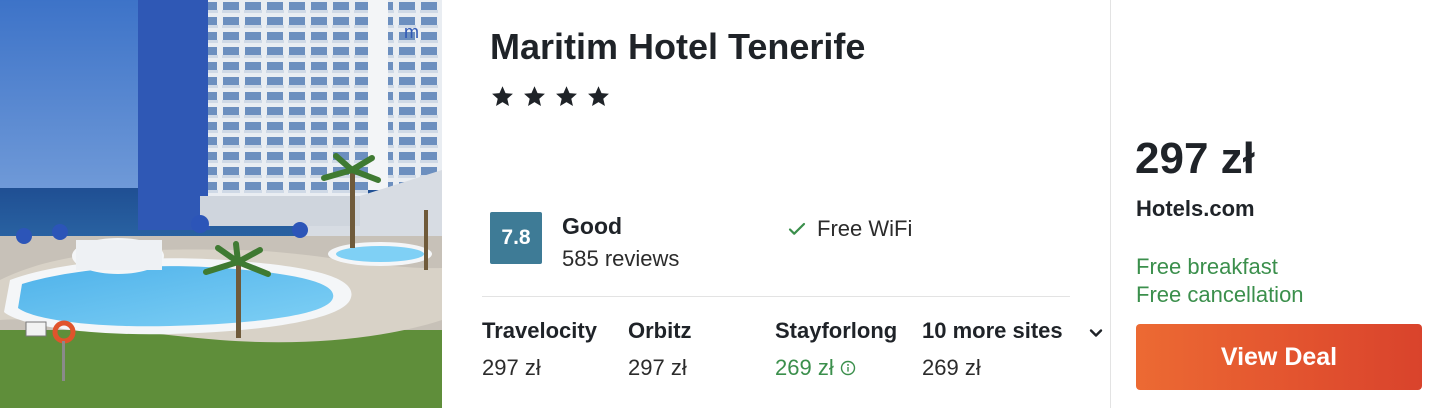 This screenshot has width=1436, height=408. Describe the element at coordinates (516, 238) in the screenshot. I see `rating-score-badge: 7.8` at that location.